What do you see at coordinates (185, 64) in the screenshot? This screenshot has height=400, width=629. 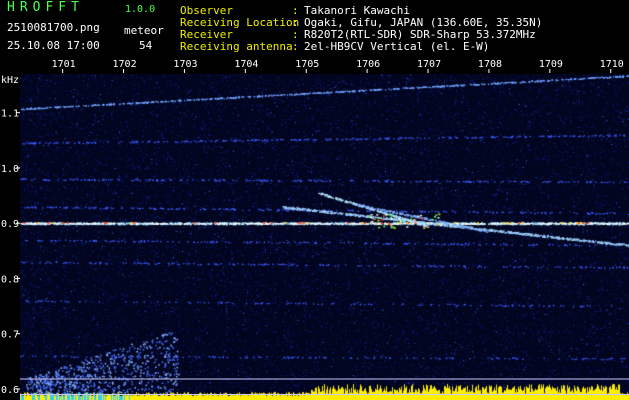 I see `x-tick-label: 1703` at bounding box center [185, 64].